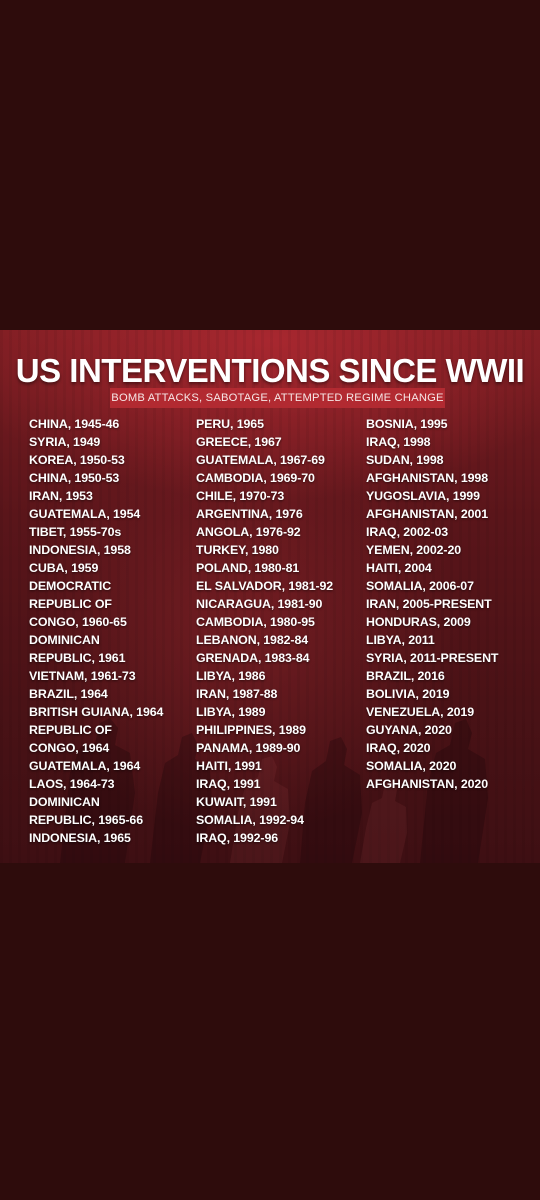 The width and height of the screenshot is (540, 1200). Describe the element at coordinates (248, 532) in the screenshot. I see `intervention-entry: ANGOLA, 1976-92` at that location.